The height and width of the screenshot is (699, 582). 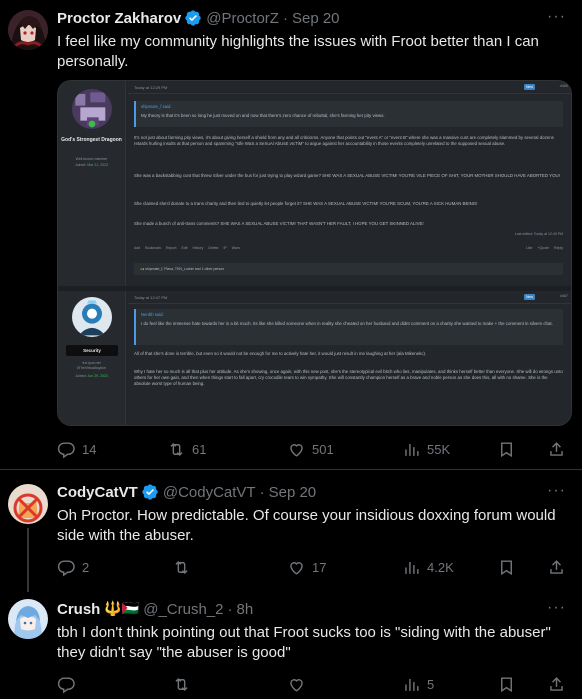 I want to click on link-delete: Delete, so click(x=213, y=248).